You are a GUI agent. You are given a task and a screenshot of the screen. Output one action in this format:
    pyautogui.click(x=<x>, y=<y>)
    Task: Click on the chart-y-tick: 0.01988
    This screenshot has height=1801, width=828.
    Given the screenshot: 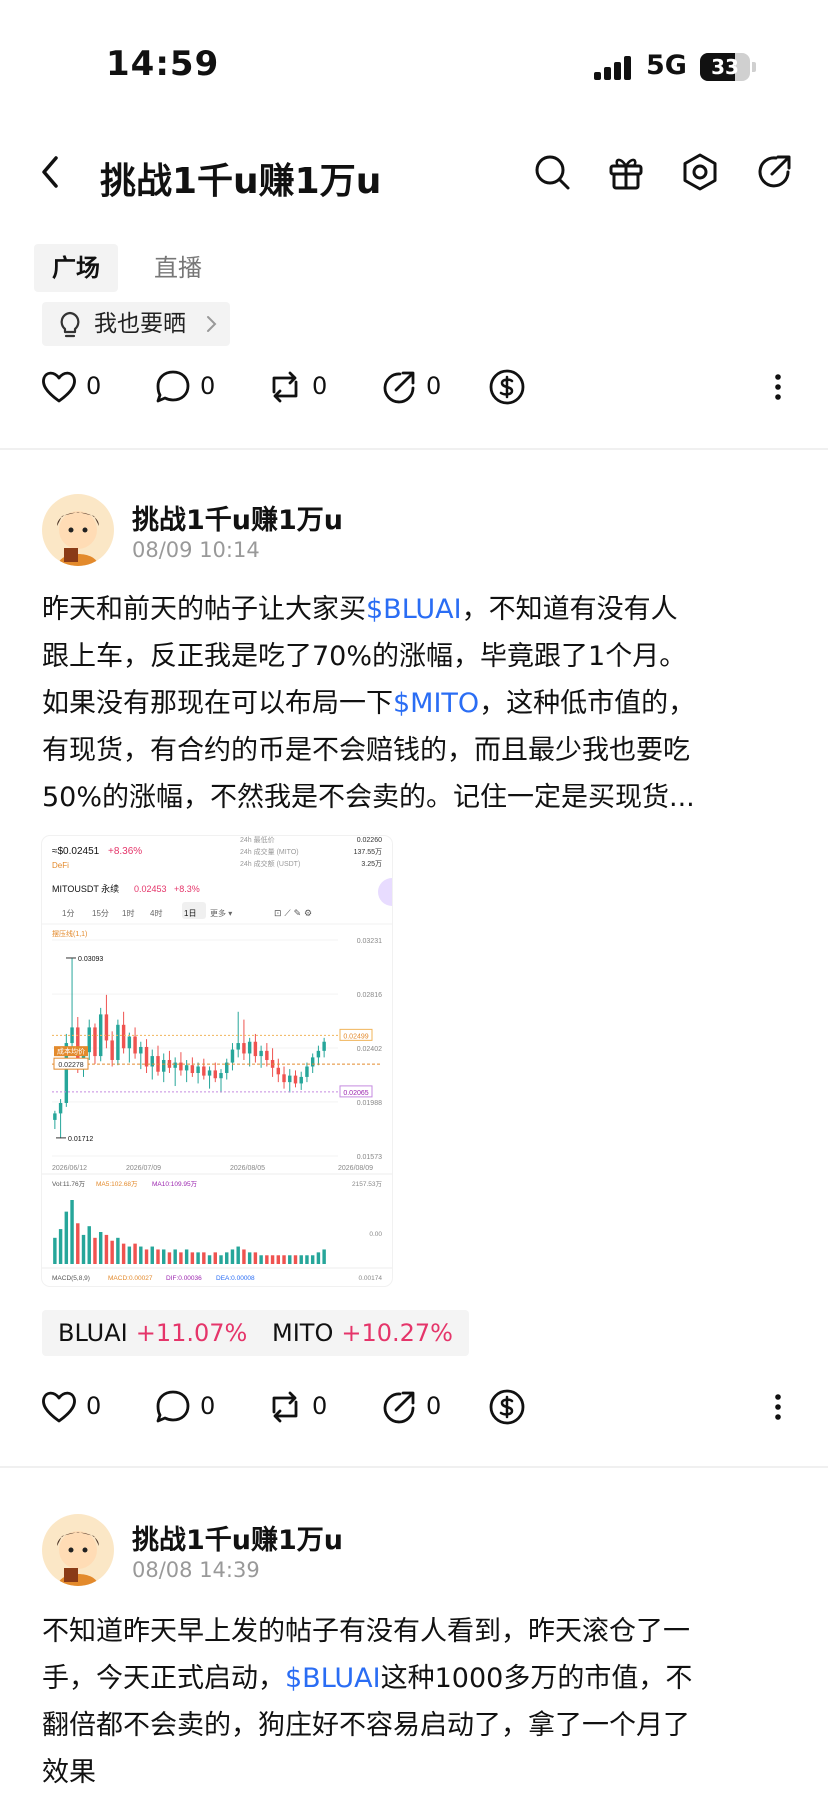 What is the action you would take?
    pyautogui.click(x=369, y=1103)
    